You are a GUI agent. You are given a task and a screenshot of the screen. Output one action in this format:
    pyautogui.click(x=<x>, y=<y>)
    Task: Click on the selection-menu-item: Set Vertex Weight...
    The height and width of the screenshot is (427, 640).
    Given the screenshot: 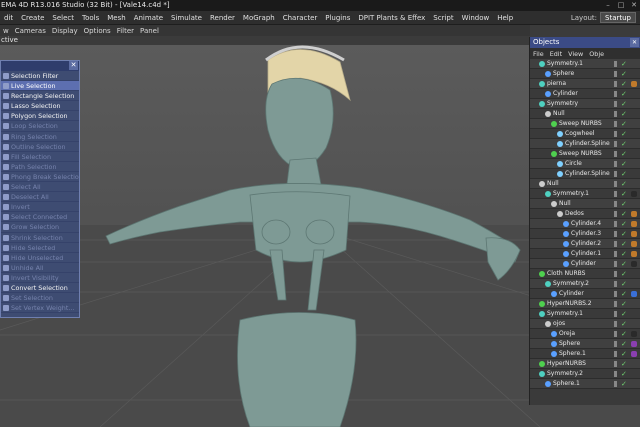 What is the action you would take?
    pyautogui.click(x=40, y=308)
    